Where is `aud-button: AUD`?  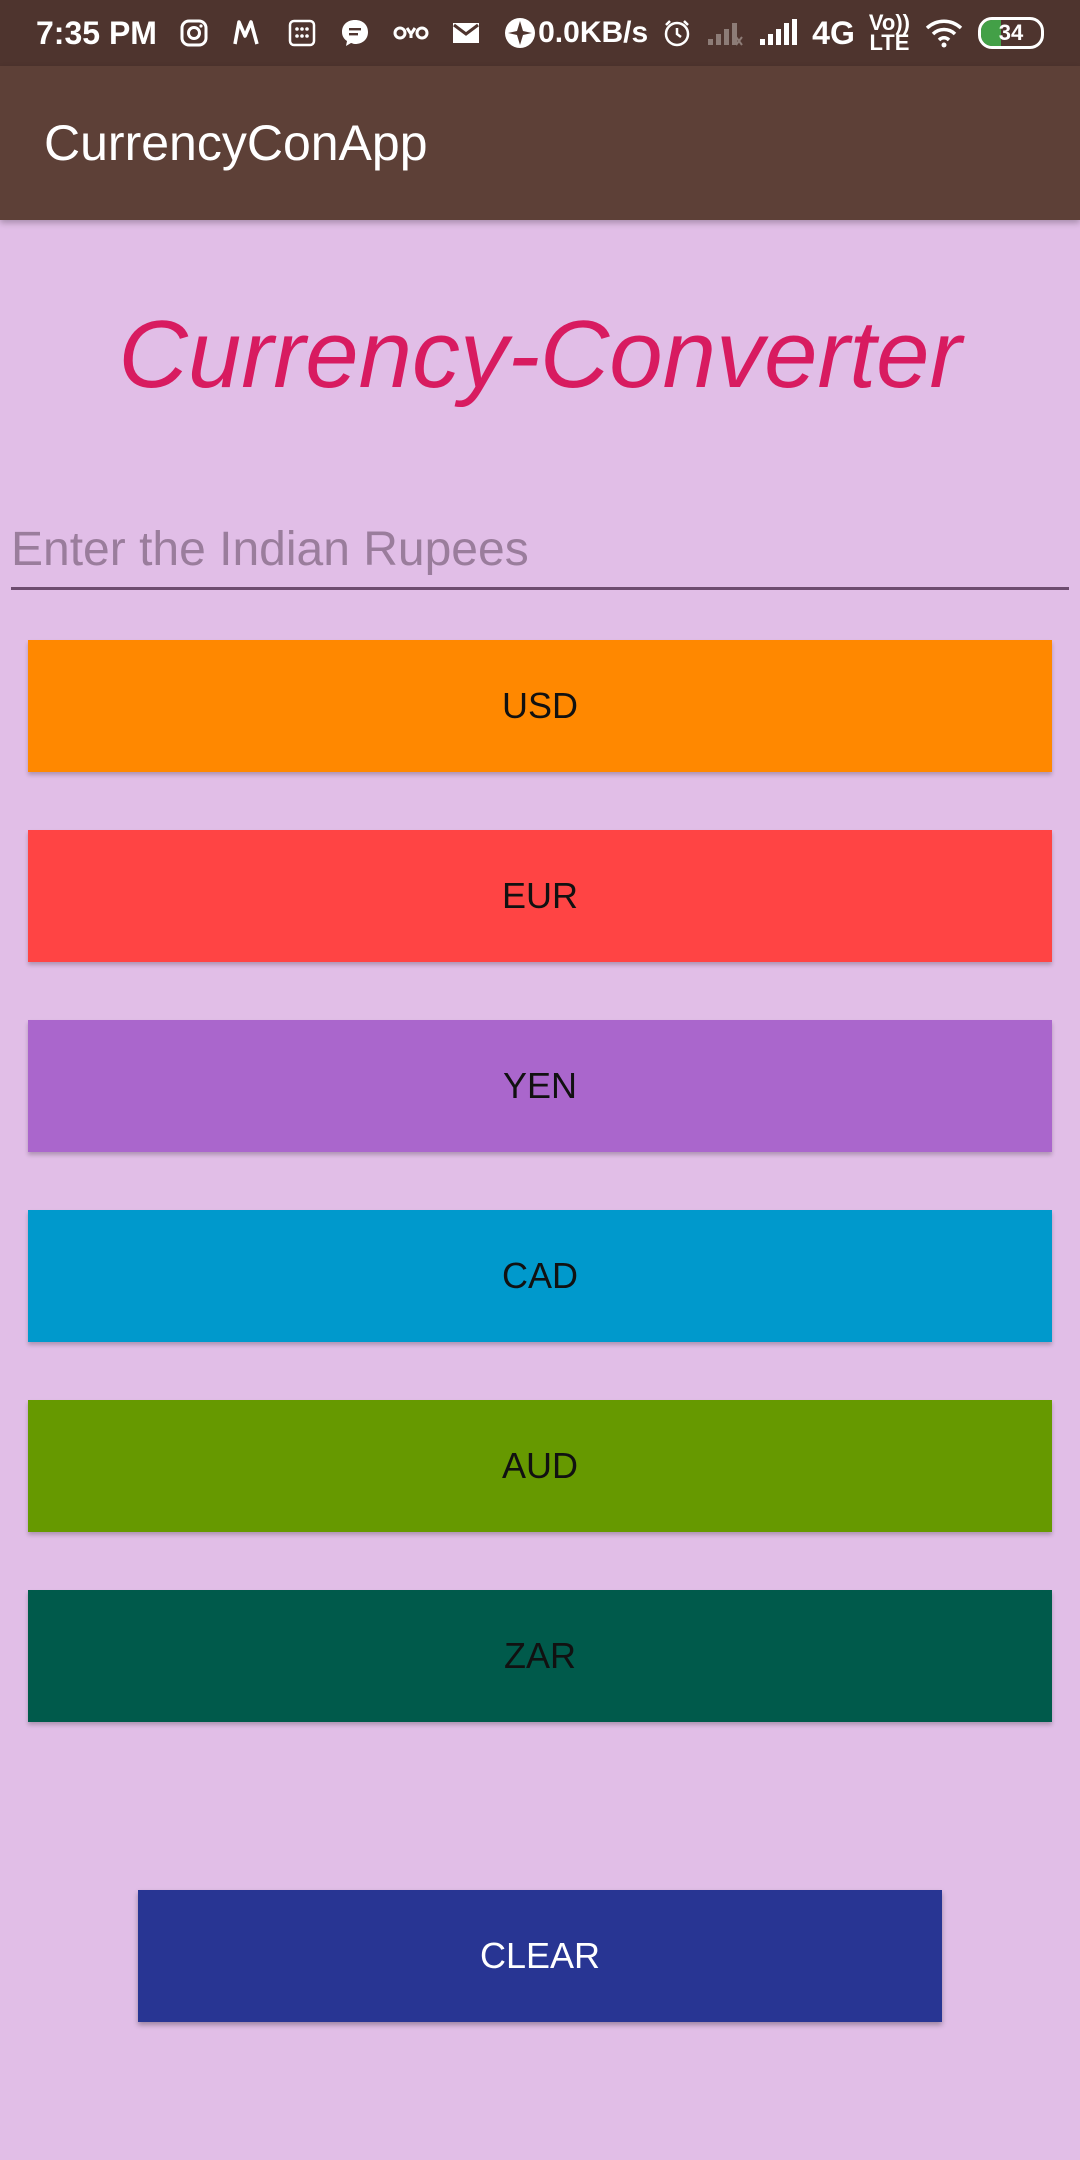 aud-button: AUD is located at coordinates (540, 1466).